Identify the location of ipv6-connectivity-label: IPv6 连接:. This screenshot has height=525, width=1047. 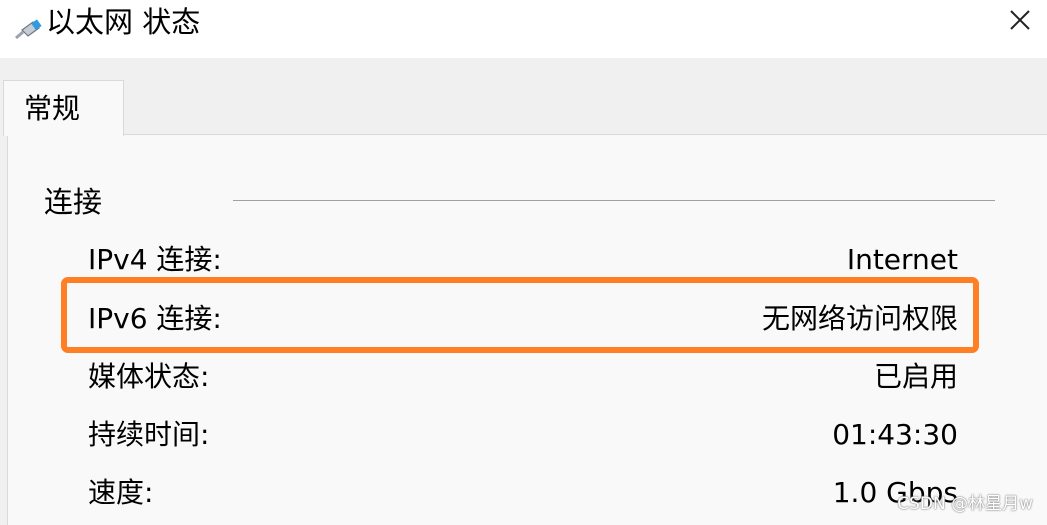
(155, 318).